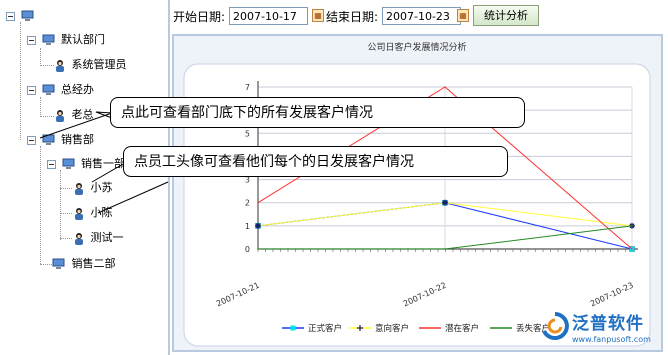 The height and width of the screenshot is (355, 668). I want to click on tree-item-boss: 老总, so click(74, 115).